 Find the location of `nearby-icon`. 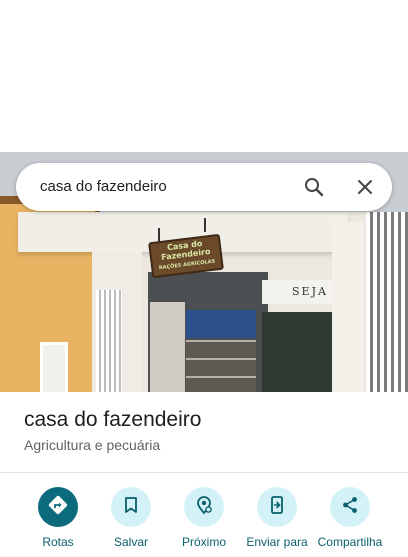

nearby-icon is located at coordinates (204, 507).